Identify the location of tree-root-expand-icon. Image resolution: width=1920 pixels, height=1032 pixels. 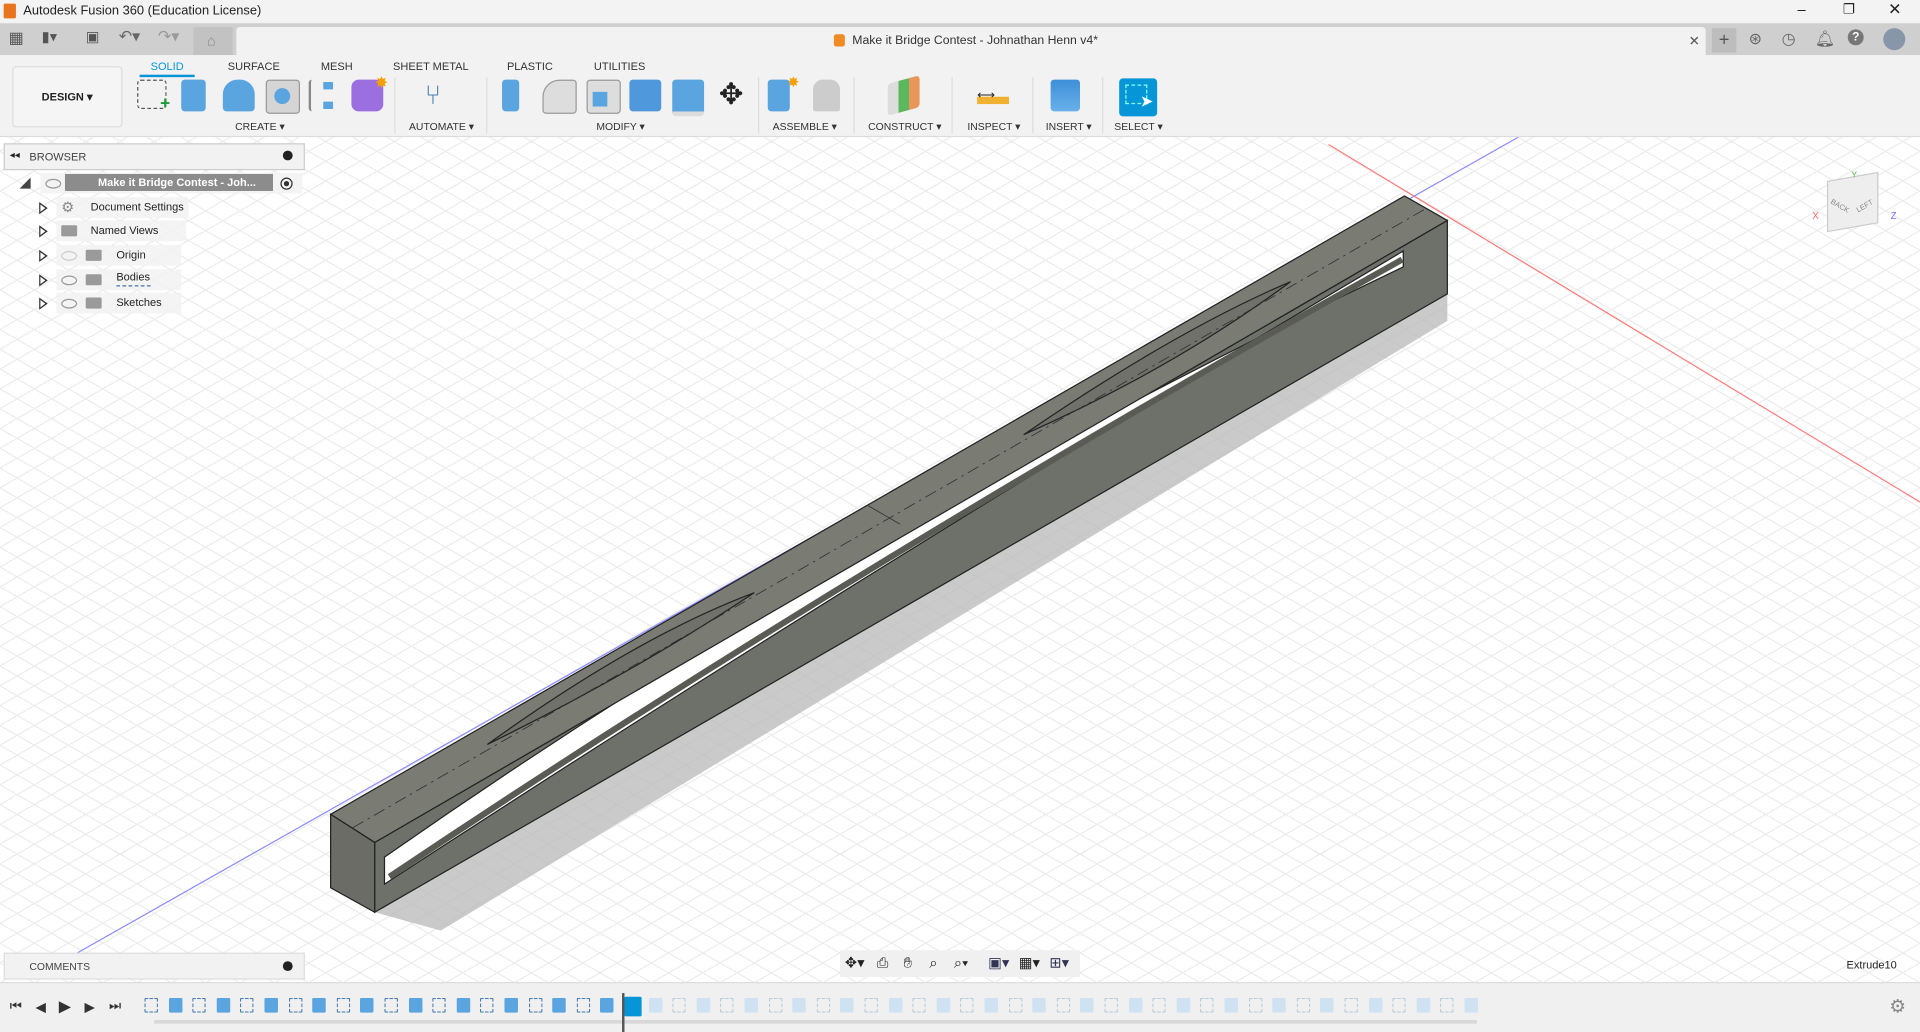
(25, 183).